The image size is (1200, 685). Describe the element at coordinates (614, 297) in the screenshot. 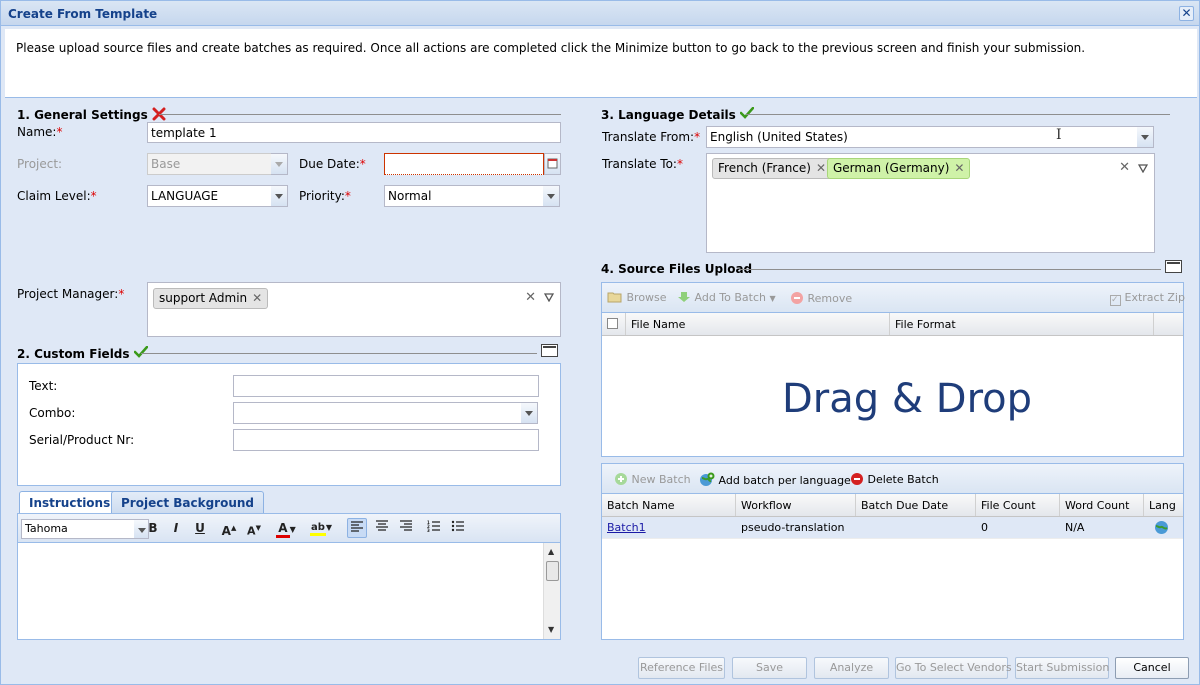

I see `folder-icon` at that location.